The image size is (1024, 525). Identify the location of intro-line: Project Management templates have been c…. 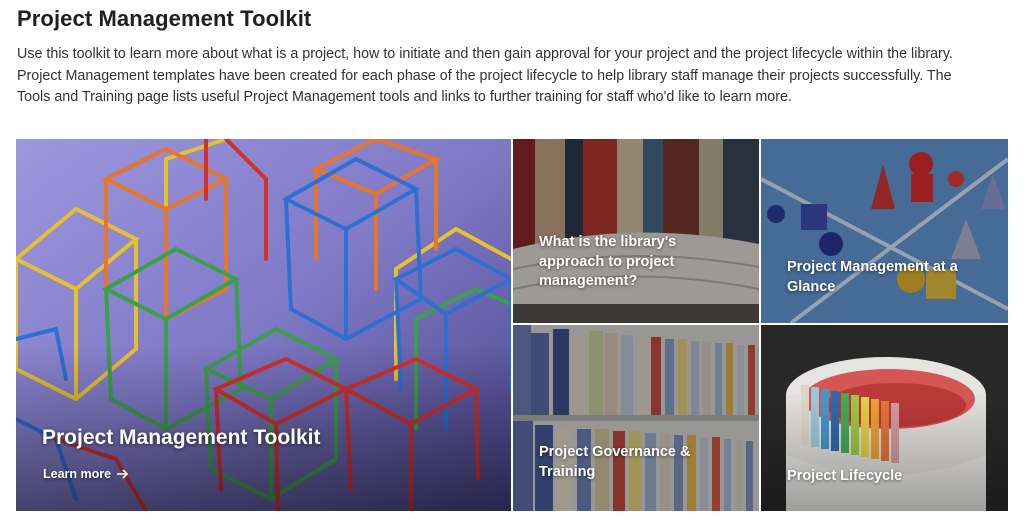
(484, 75).